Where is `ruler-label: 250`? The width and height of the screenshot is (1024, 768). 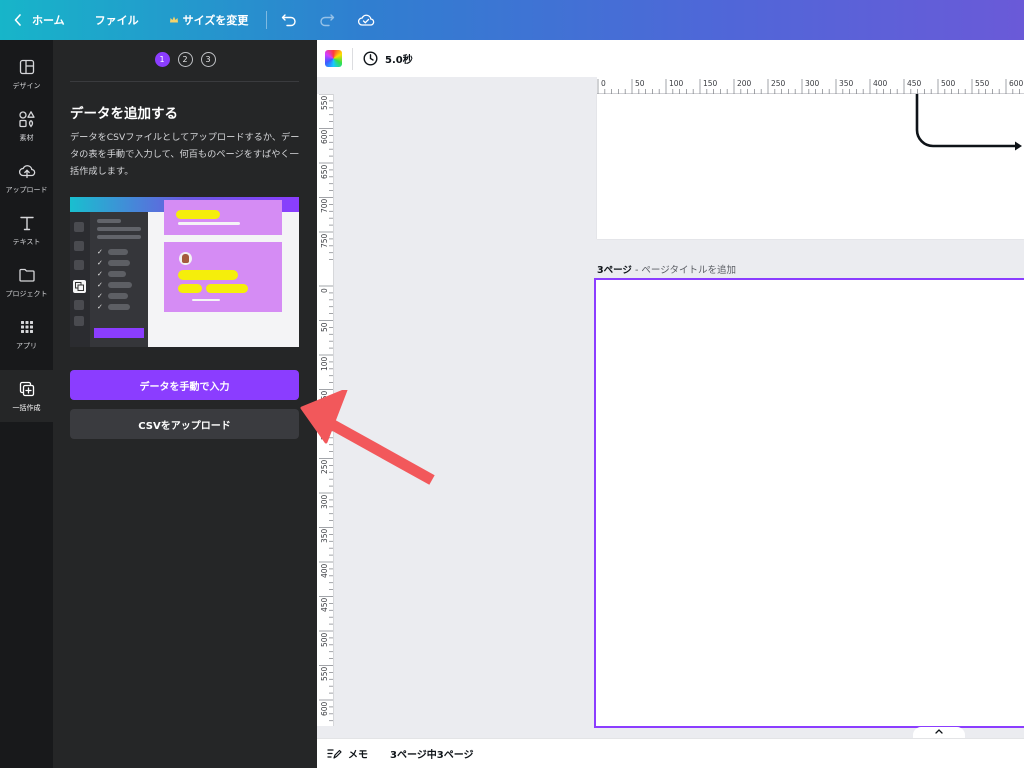
ruler-label: 250 is located at coordinates (778, 83).